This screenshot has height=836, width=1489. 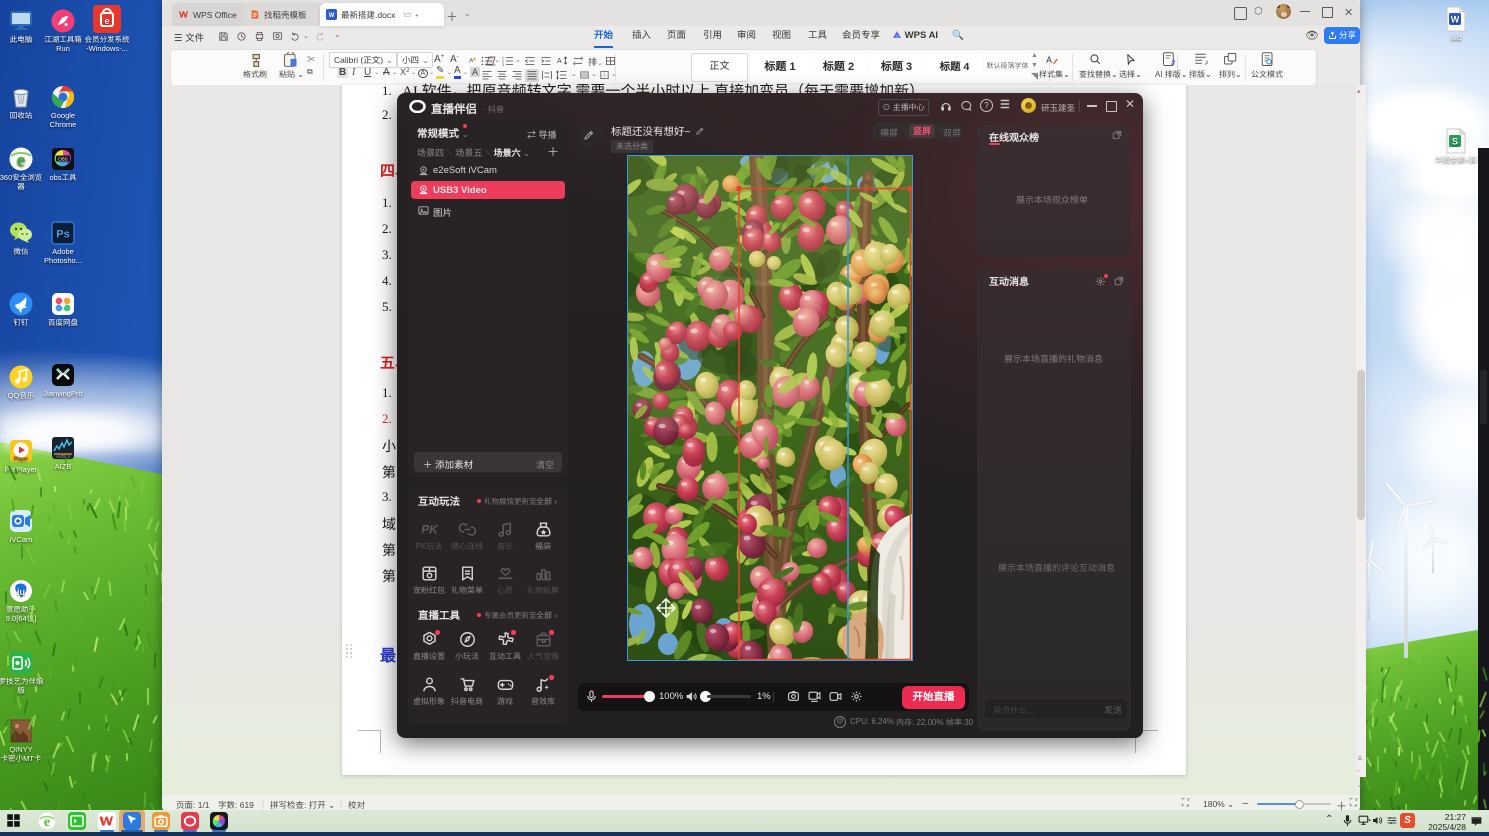 I want to click on svg-text: S, so click(x=1455, y=142).